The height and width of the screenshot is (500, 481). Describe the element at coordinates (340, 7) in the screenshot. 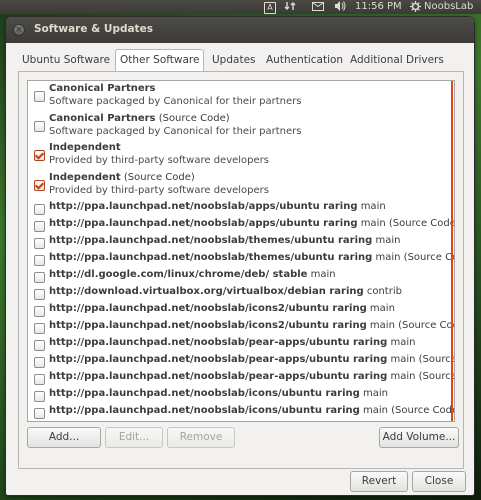

I see `volume-icon` at that location.